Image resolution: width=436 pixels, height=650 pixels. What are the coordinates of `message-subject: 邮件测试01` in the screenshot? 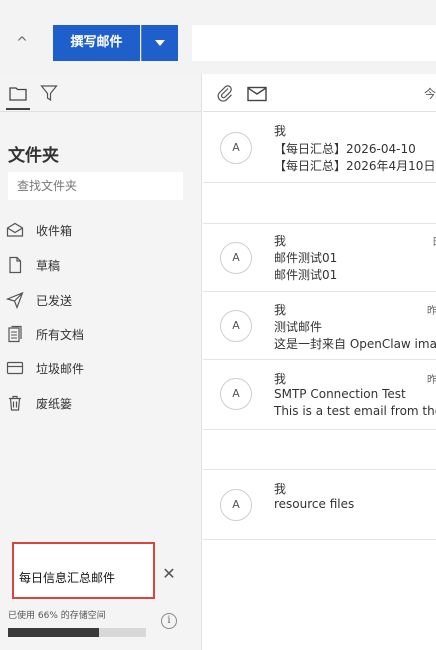 It's located at (306, 258).